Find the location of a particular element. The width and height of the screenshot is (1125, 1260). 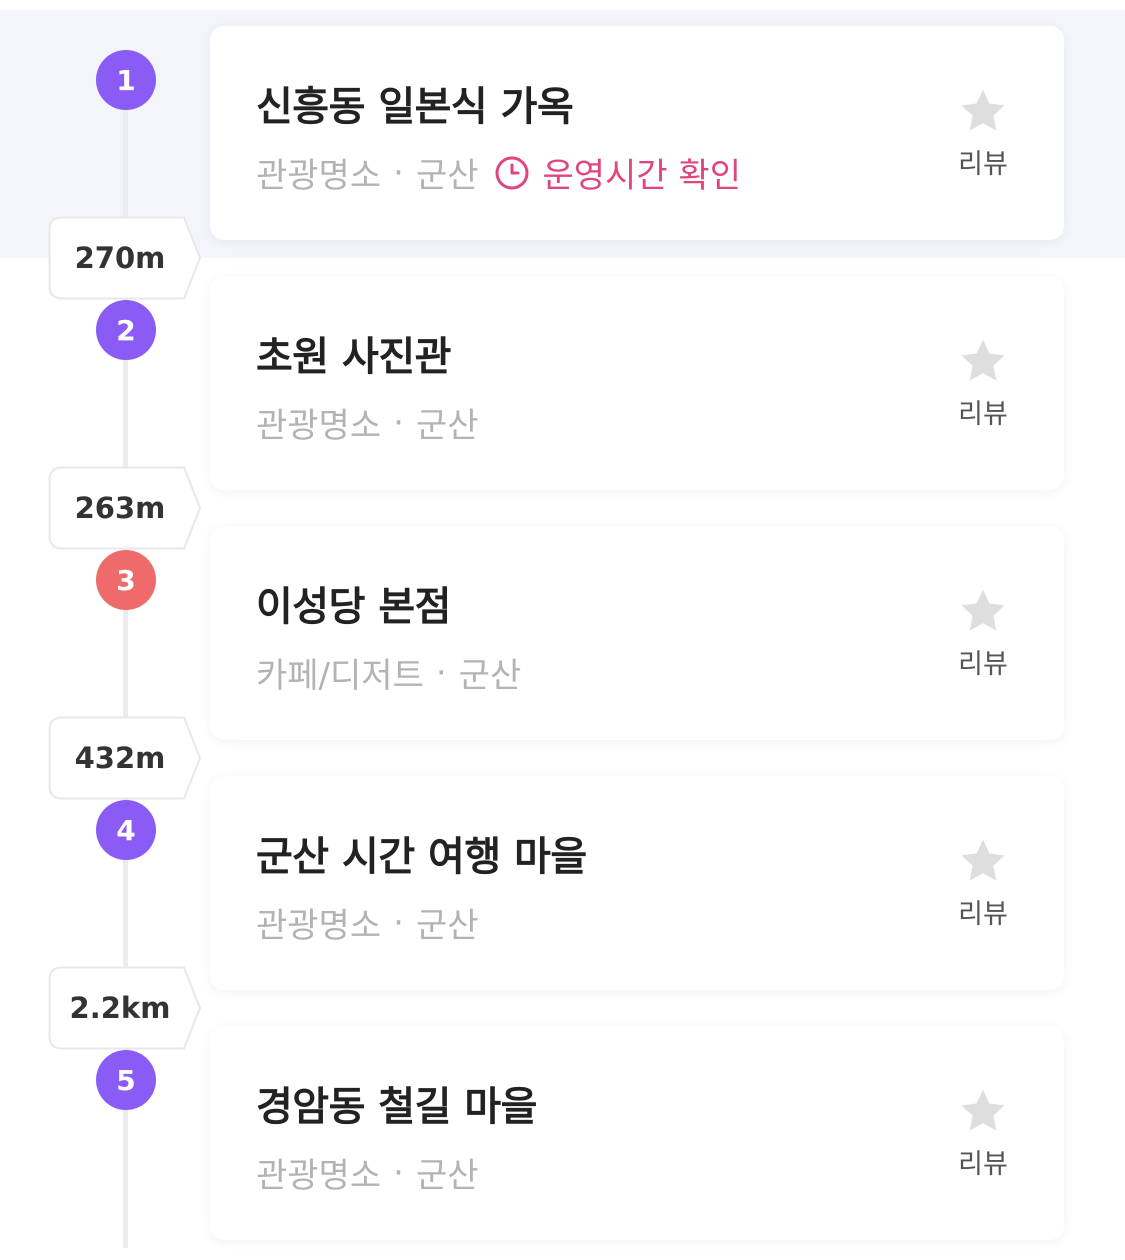

opening-hours-link: 운영시간 확인 is located at coordinates (618, 172).